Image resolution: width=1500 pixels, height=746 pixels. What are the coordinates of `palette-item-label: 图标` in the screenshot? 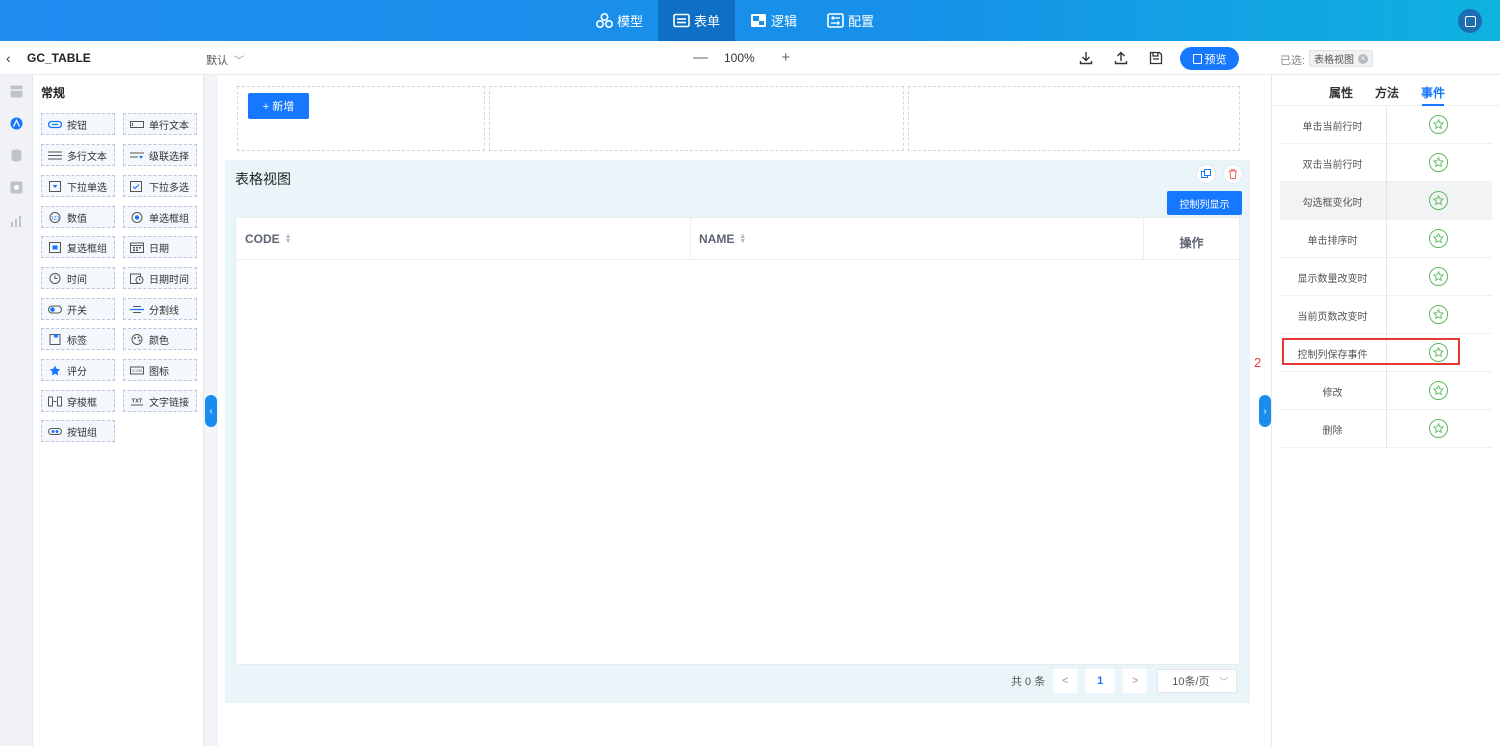 It's located at (159, 372).